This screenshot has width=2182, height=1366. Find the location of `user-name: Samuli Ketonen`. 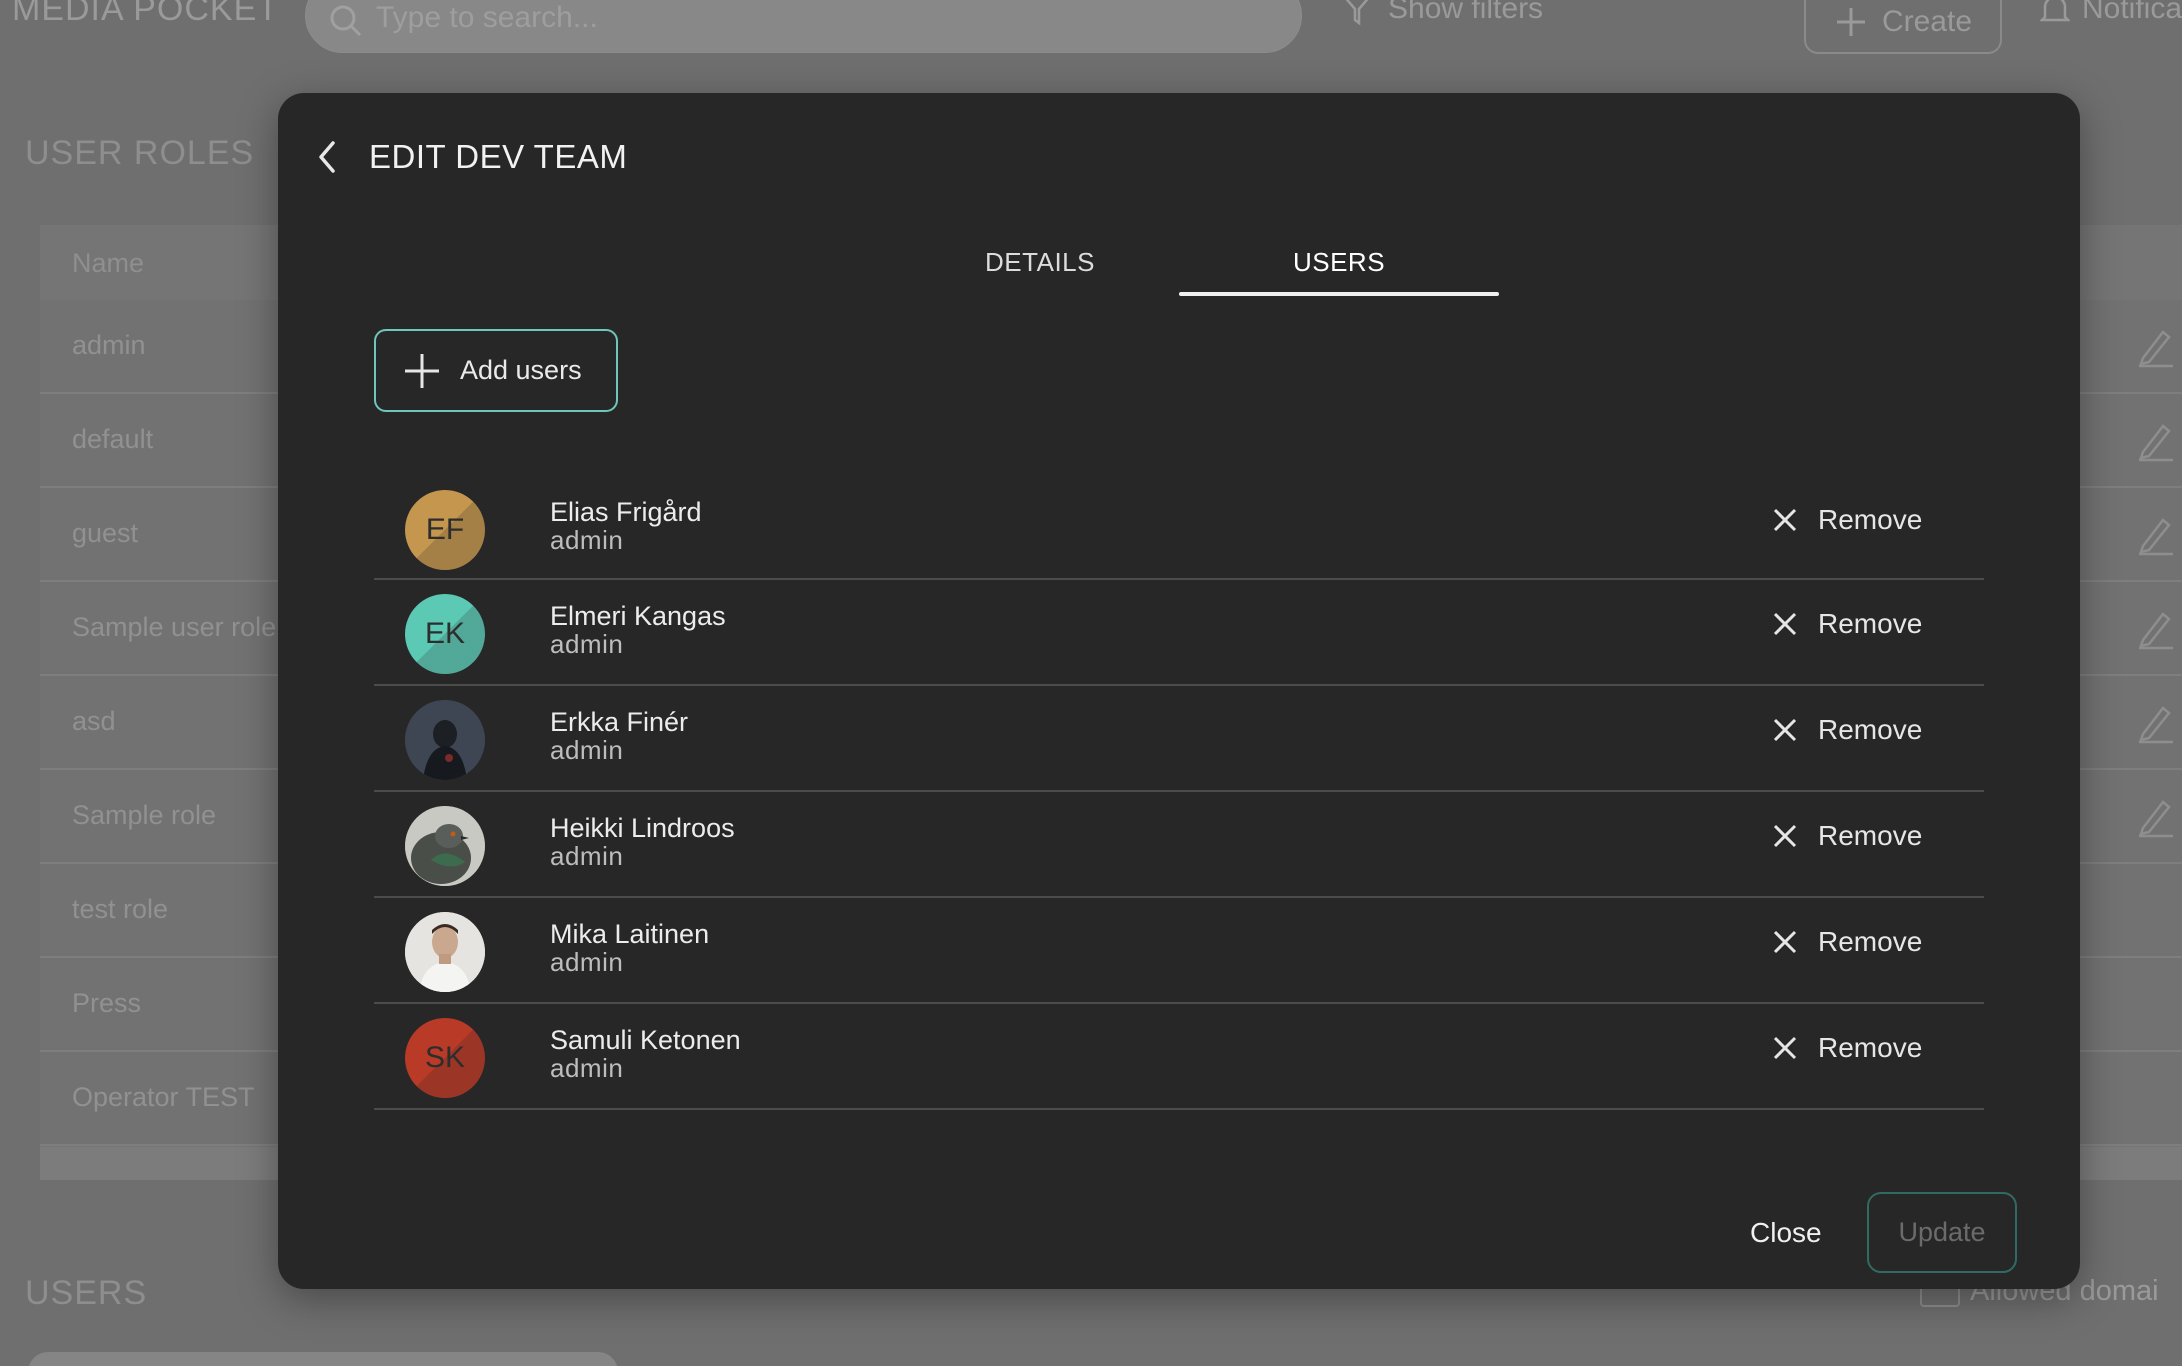

user-name: Samuli Ketonen is located at coordinates (645, 1040).